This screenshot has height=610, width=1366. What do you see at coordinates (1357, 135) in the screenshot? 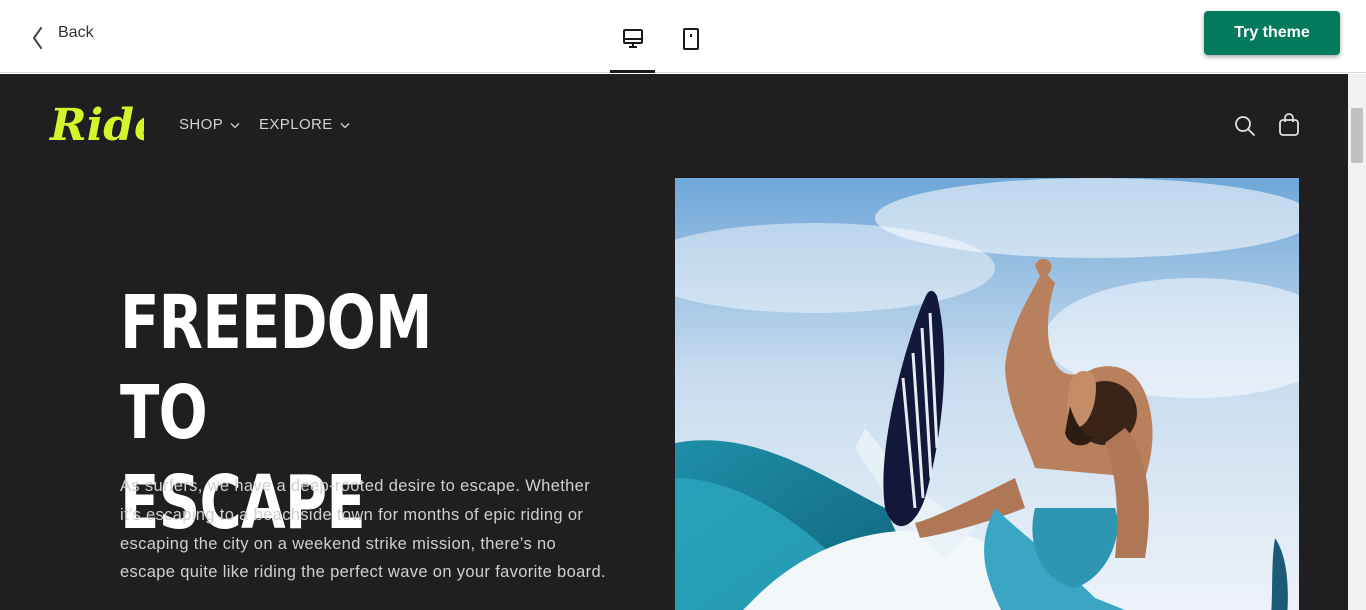
I see `scrollbar-thumb` at bounding box center [1357, 135].